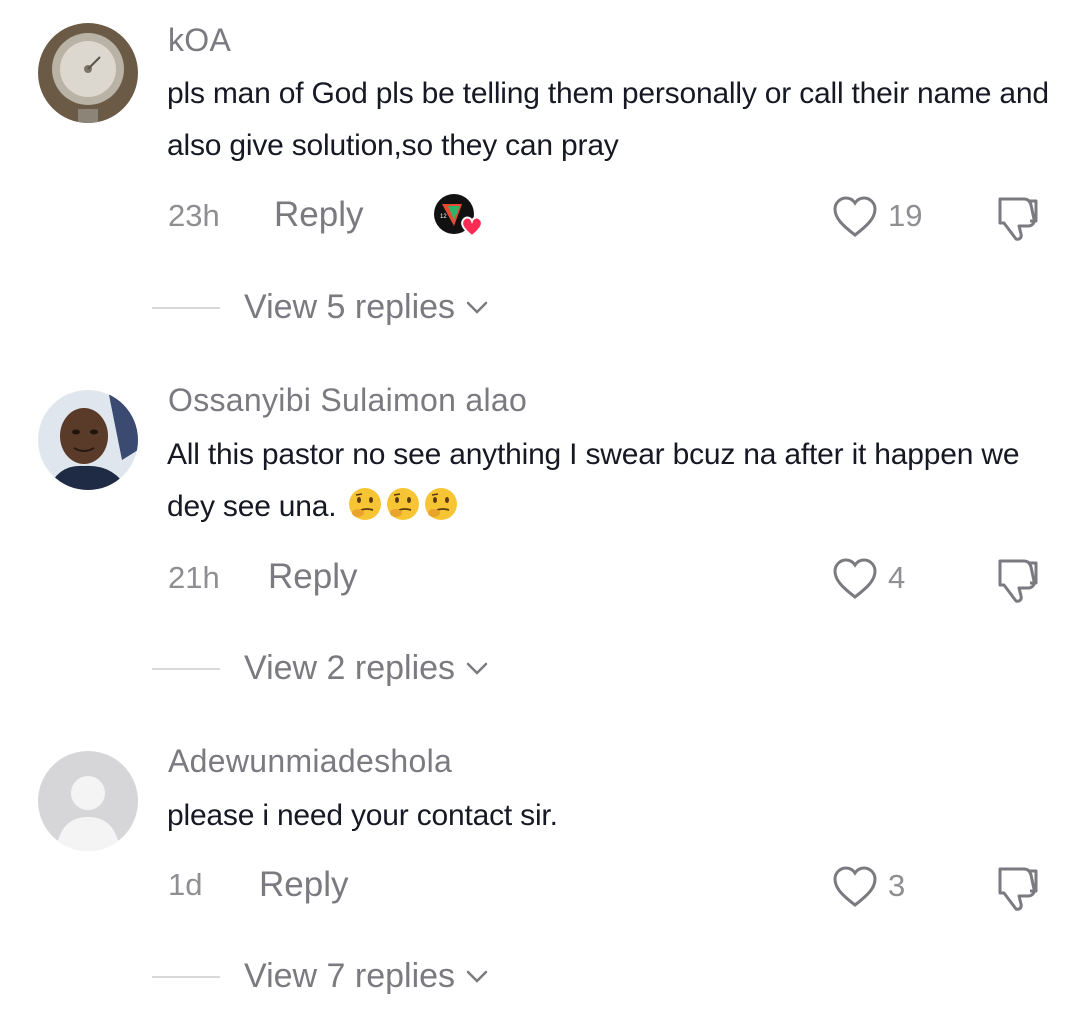 Image resolution: width=1080 pixels, height=1036 pixels. Describe the element at coordinates (443, 217) in the screenshot. I see `svg-text: 12` at that location.